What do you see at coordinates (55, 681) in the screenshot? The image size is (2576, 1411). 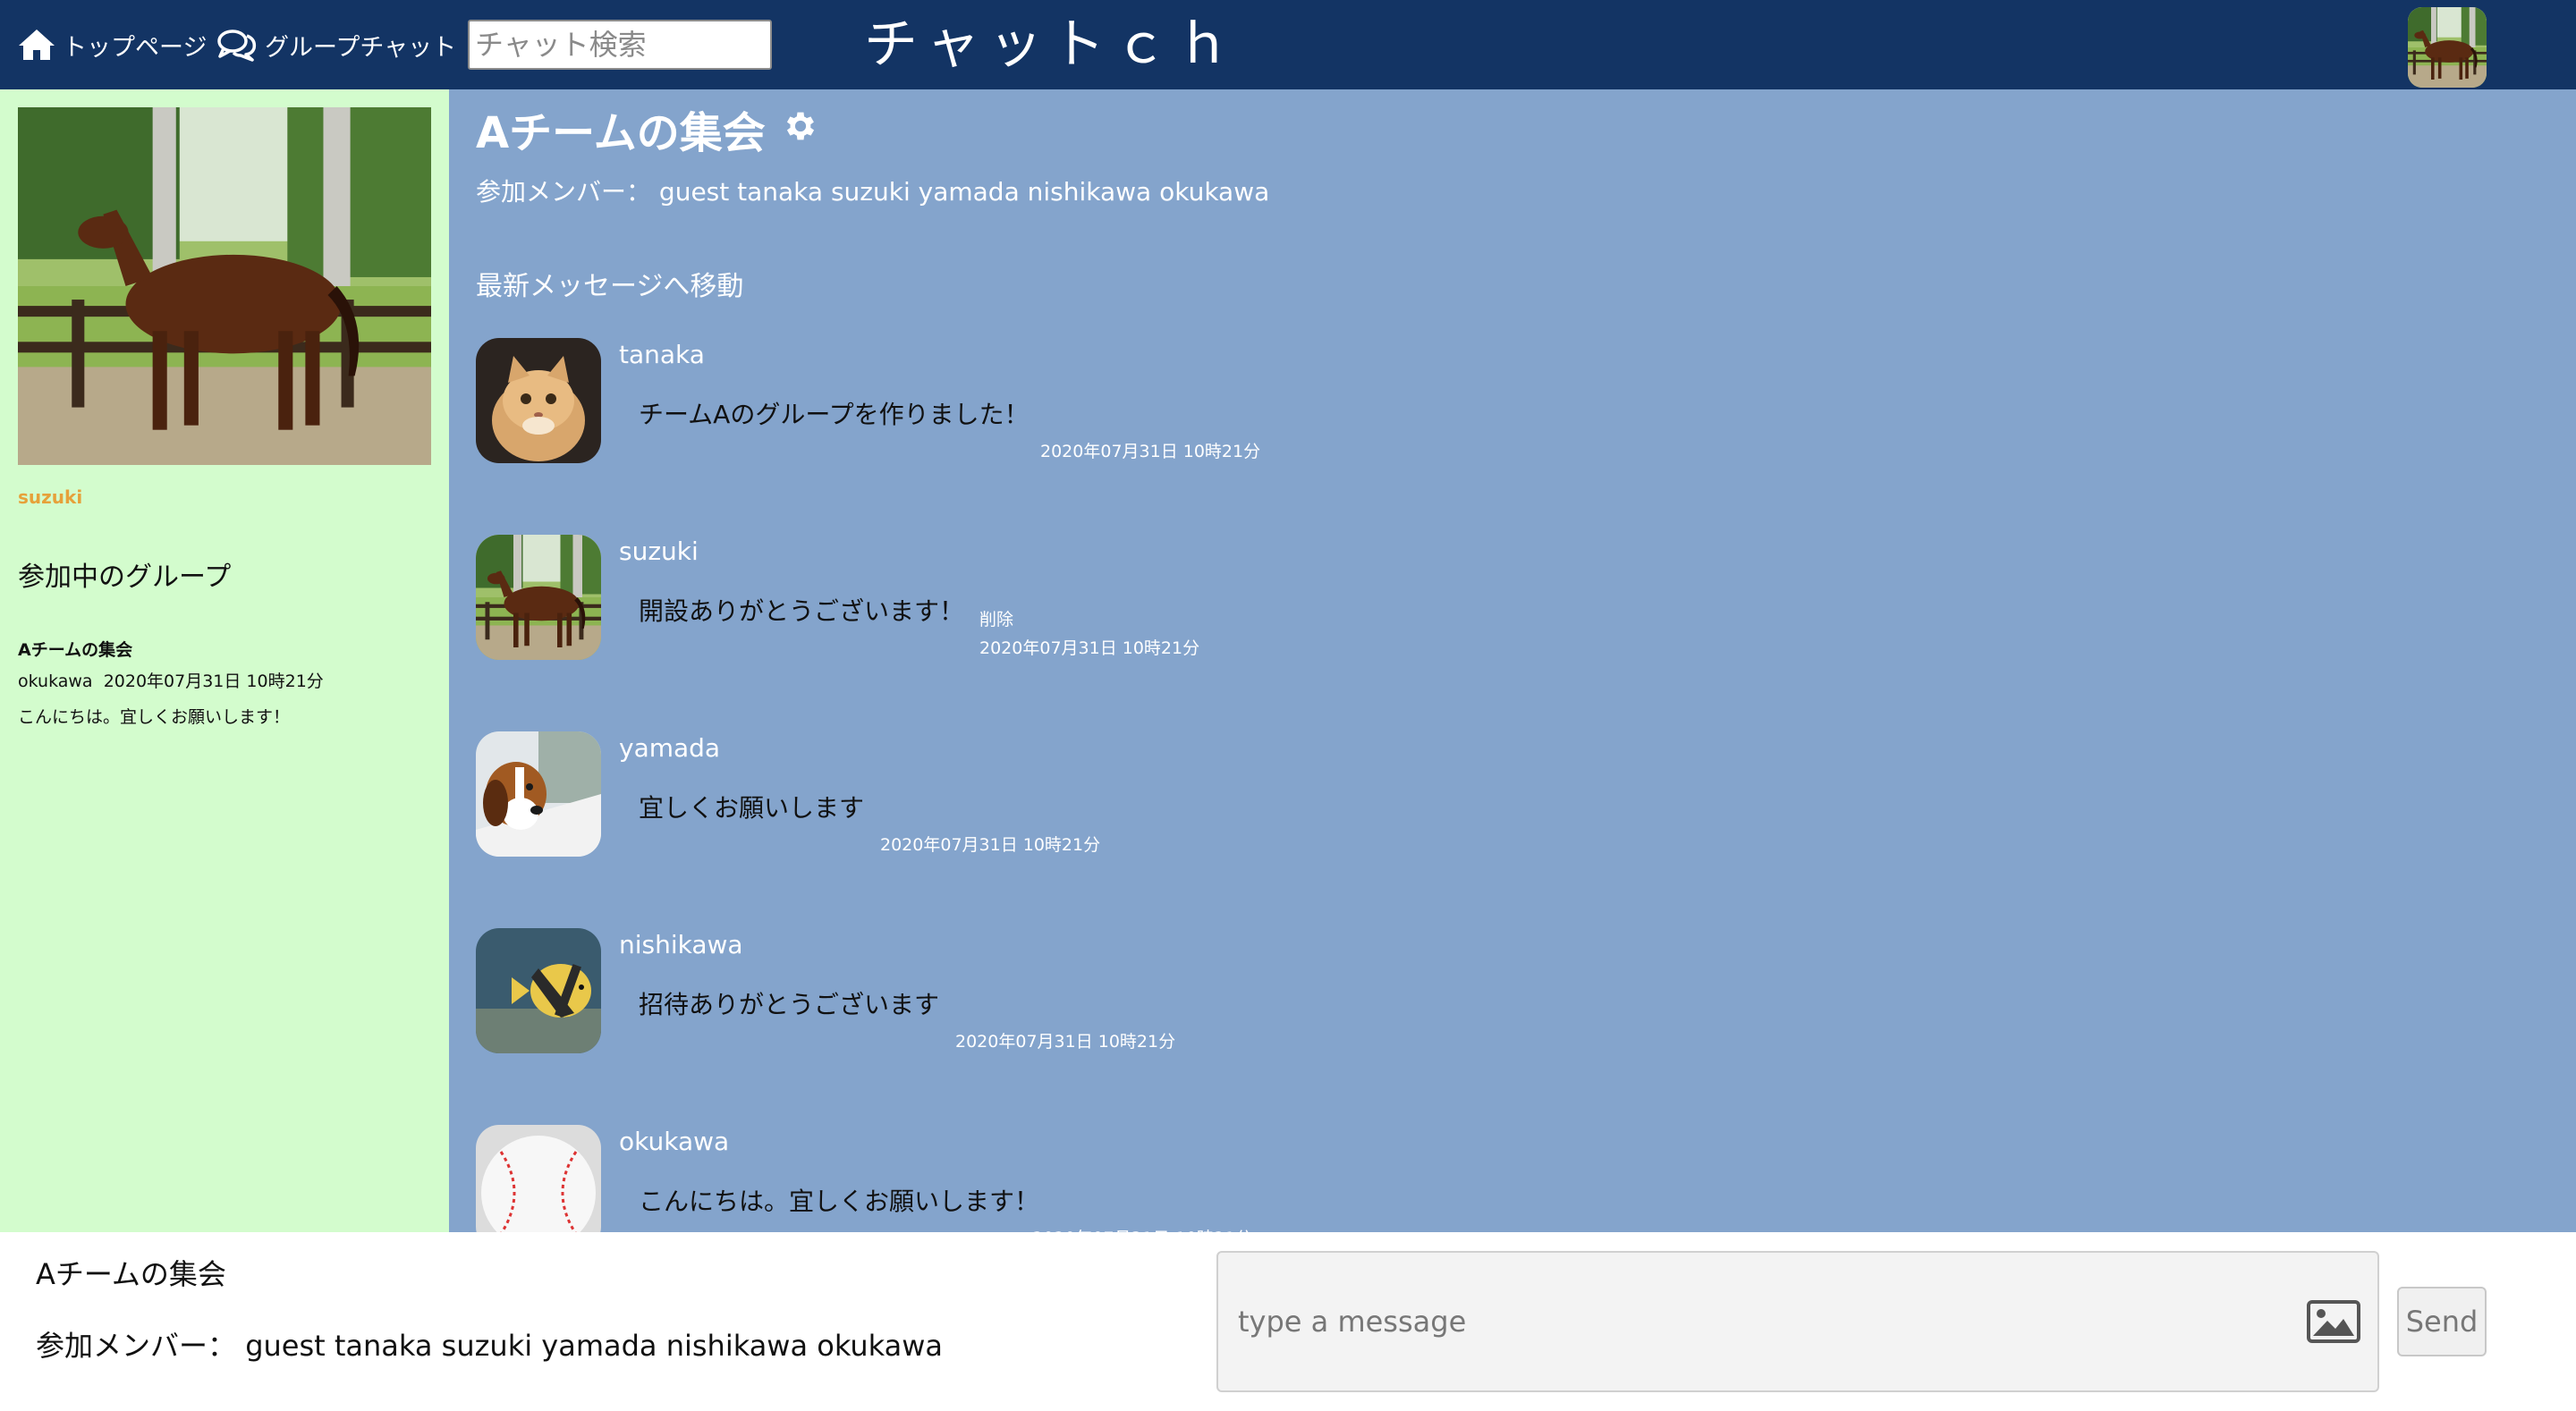 I see `group-last-sender: okukawa` at bounding box center [55, 681].